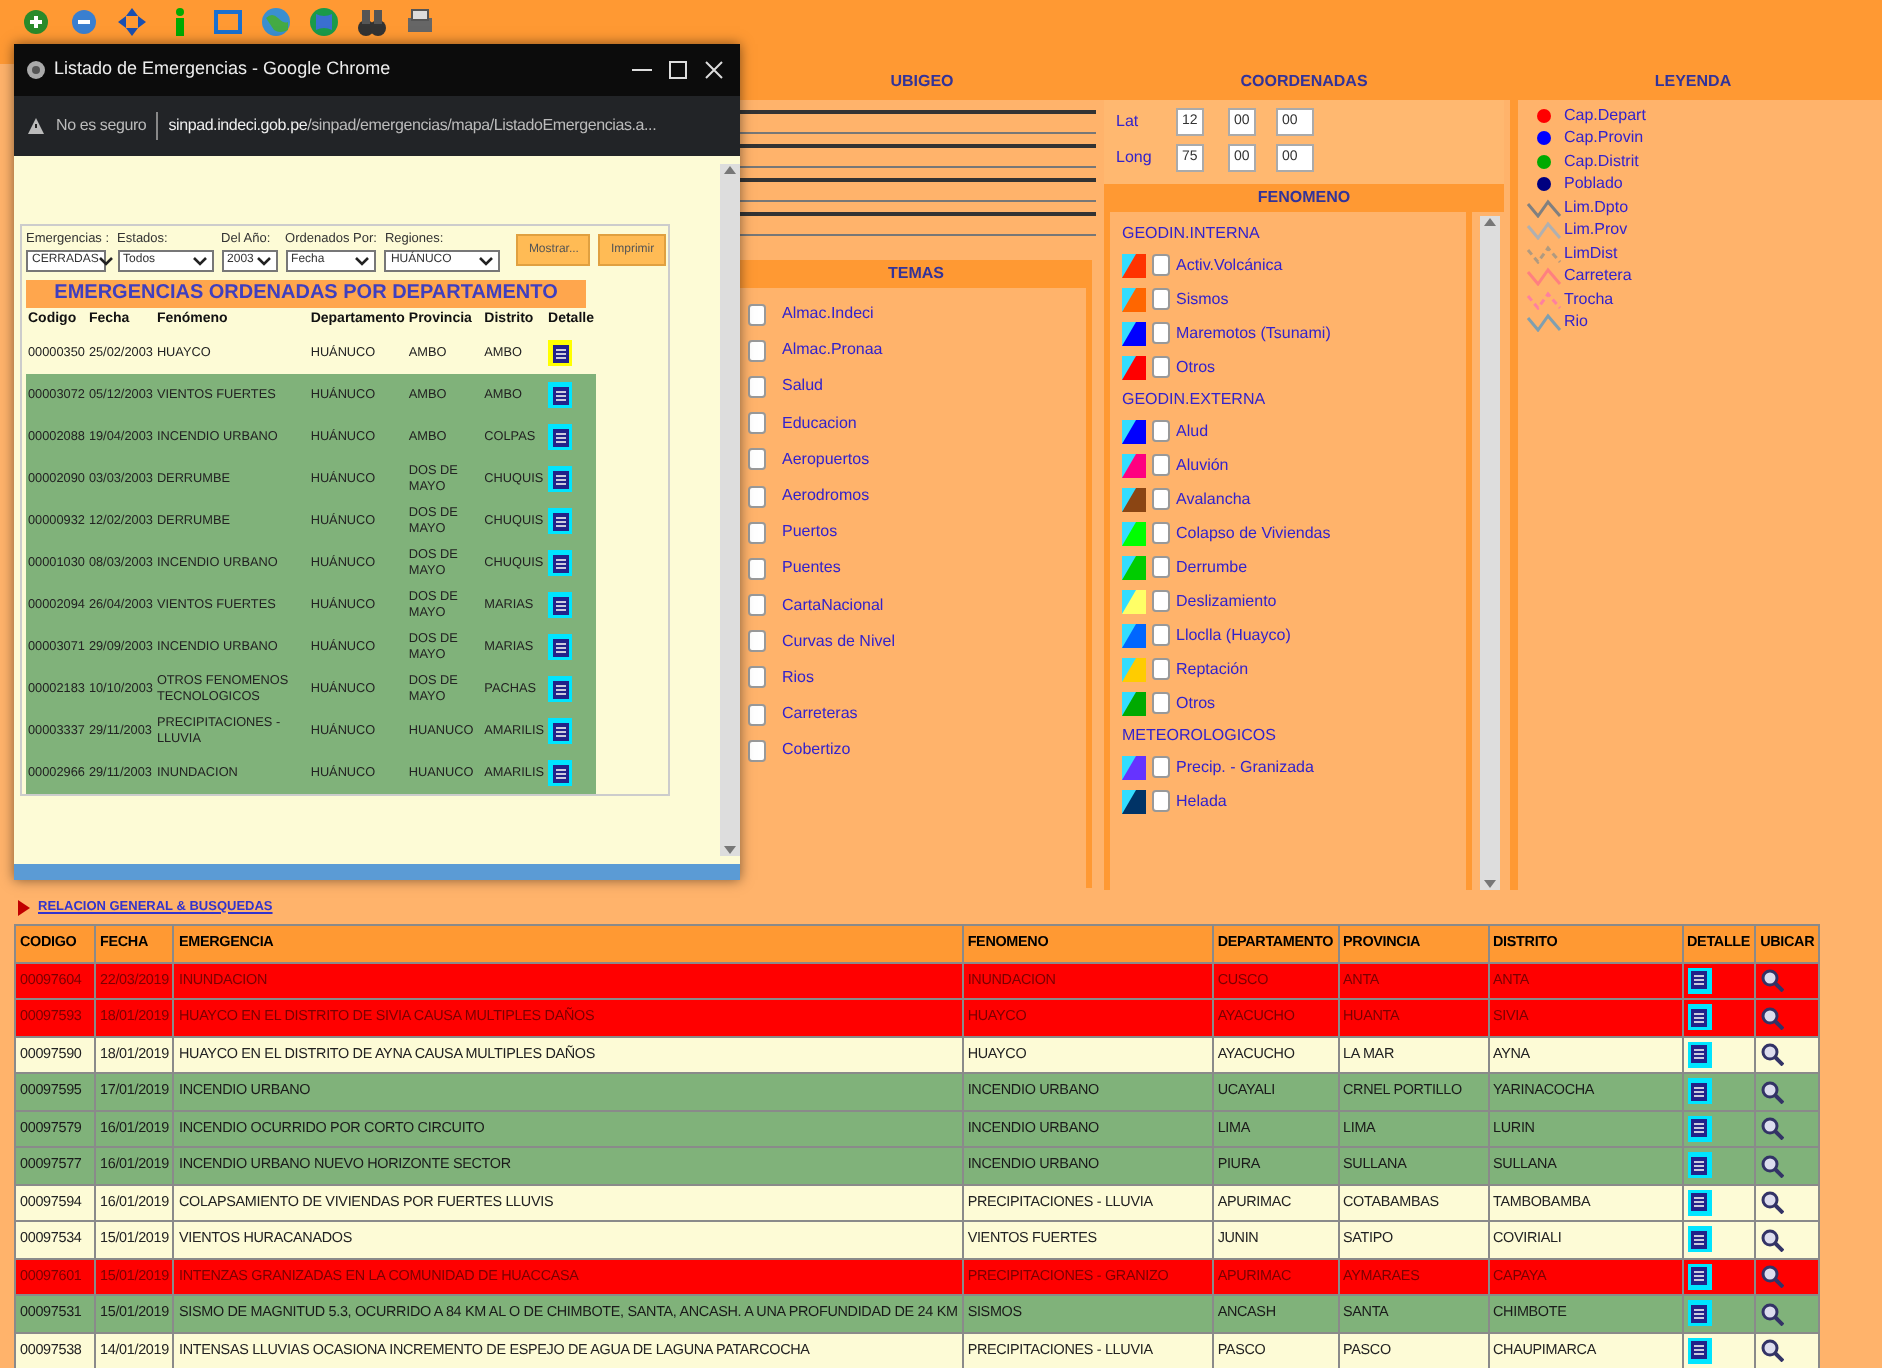 The height and width of the screenshot is (1368, 1882). Describe the element at coordinates (1576, 322) in the screenshot. I see `legend-label: Rio` at that location.